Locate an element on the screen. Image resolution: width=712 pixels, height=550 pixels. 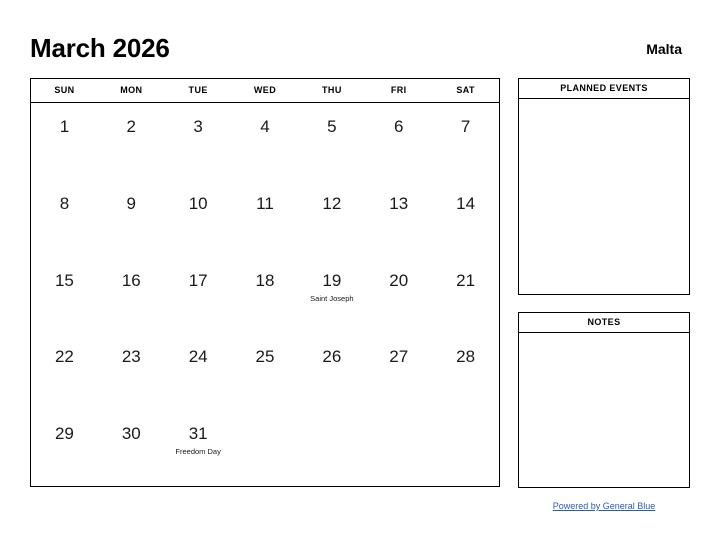
notes-panel: NOTES is located at coordinates (604, 400).